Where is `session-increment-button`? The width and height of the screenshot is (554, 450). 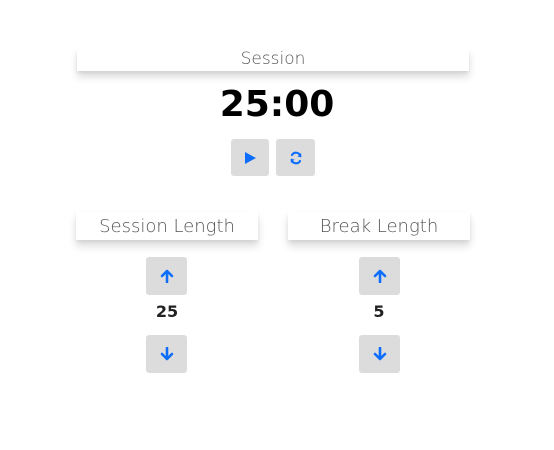 session-increment-button is located at coordinates (166, 276).